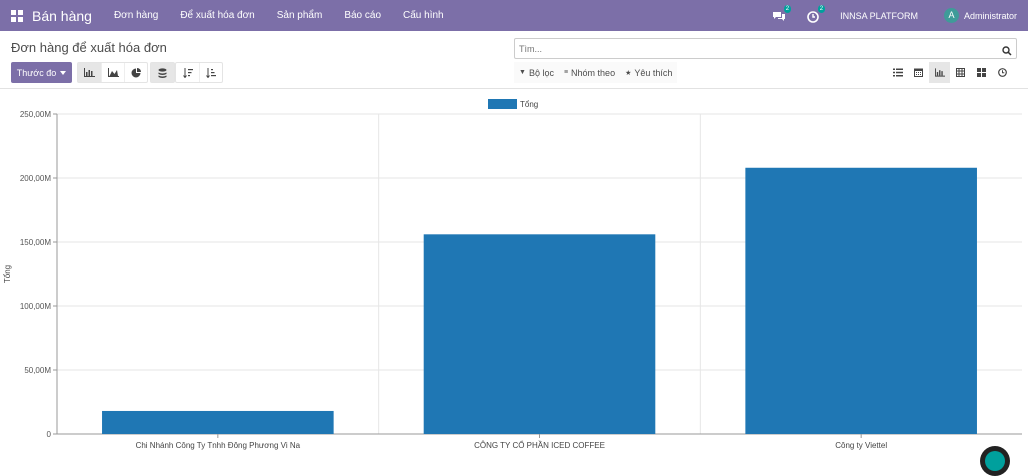 This screenshot has width=1028, height=476. What do you see at coordinates (787, 8) in the screenshot?
I see `messages-badge: 2` at bounding box center [787, 8].